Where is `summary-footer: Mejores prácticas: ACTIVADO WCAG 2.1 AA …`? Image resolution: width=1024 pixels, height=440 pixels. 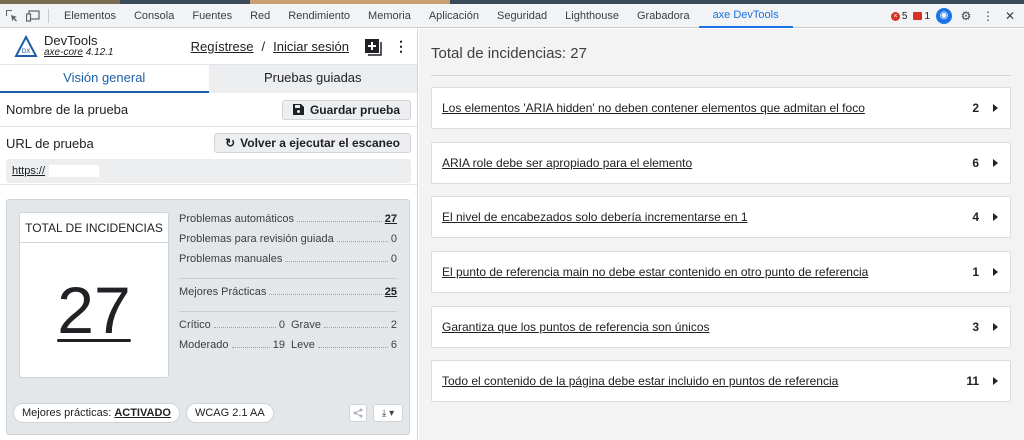 summary-footer: Mejores prácticas: ACTIVADO WCAG 2.1 AA … is located at coordinates (208, 413).